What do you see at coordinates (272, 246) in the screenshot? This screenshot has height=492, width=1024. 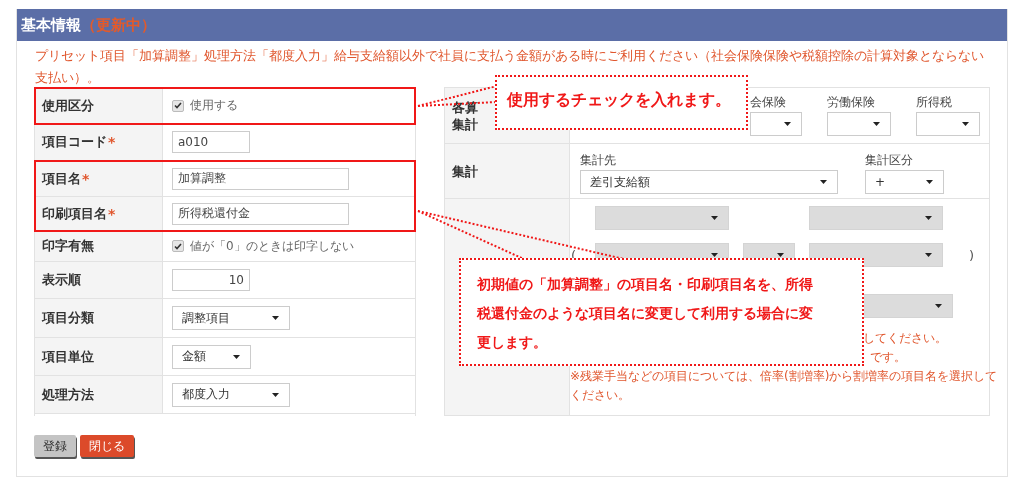 I see `checkbox-label: 値が「0」のときは印字しない` at bounding box center [272, 246].